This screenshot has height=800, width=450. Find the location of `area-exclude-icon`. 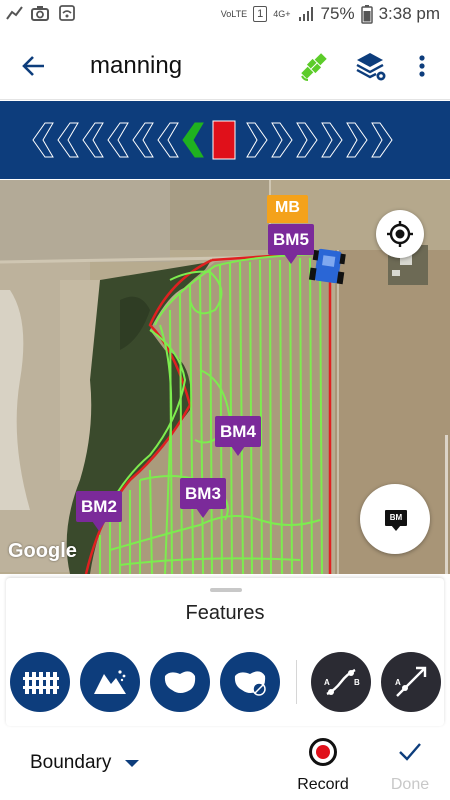

area-exclude-icon is located at coordinates (250, 683).